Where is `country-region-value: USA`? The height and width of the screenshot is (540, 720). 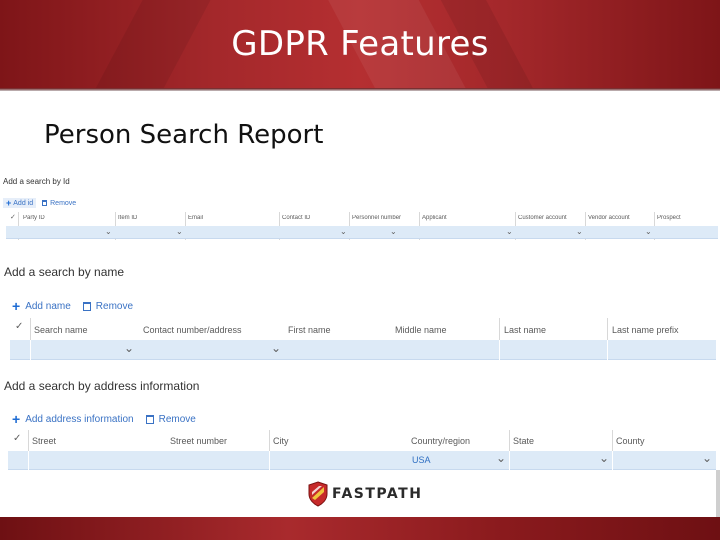
country-region-value: USA is located at coordinates (421, 460).